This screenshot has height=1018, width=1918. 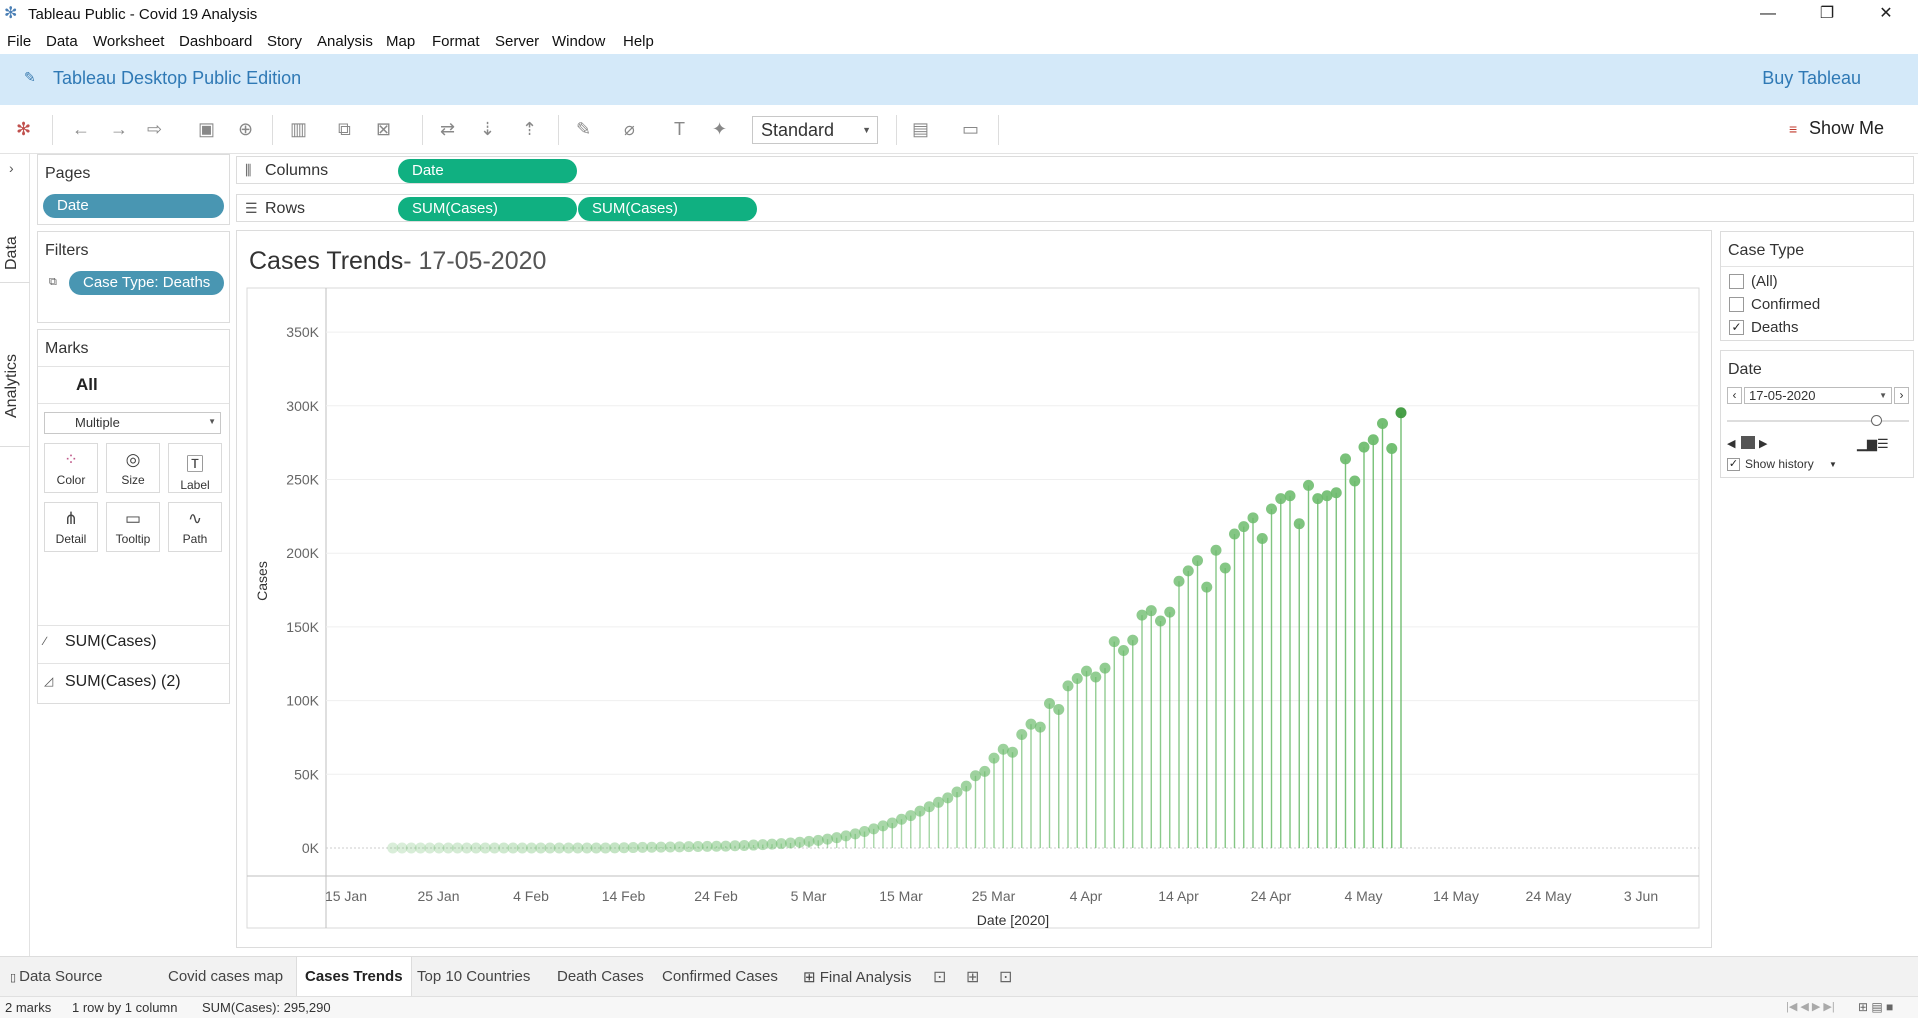 I want to click on new-data-source-icon: ⊕, so click(x=245, y=129).